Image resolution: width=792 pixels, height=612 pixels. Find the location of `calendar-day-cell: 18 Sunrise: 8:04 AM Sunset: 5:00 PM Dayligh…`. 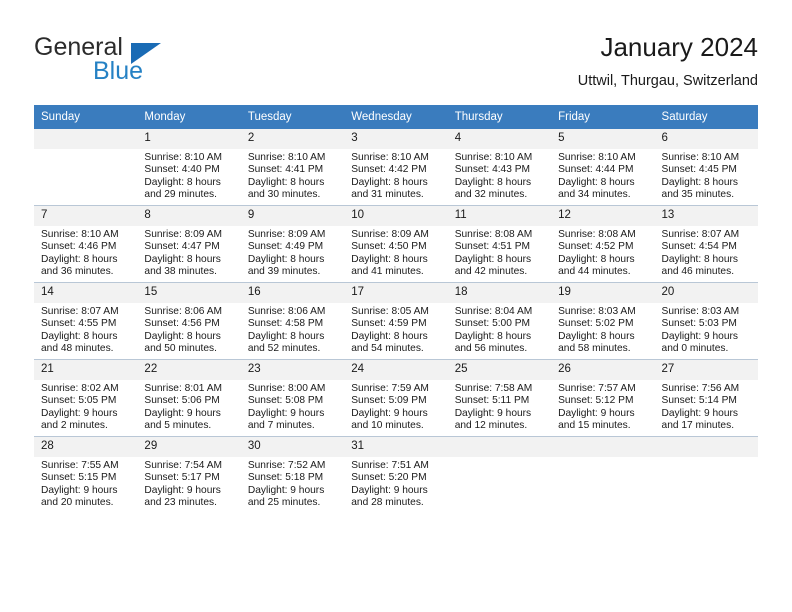

calendar-day-cell: 18 Sunrise: 8:04 AM Sunset: 5:00 PM Dayligh… is located at coordinates (499, 321).